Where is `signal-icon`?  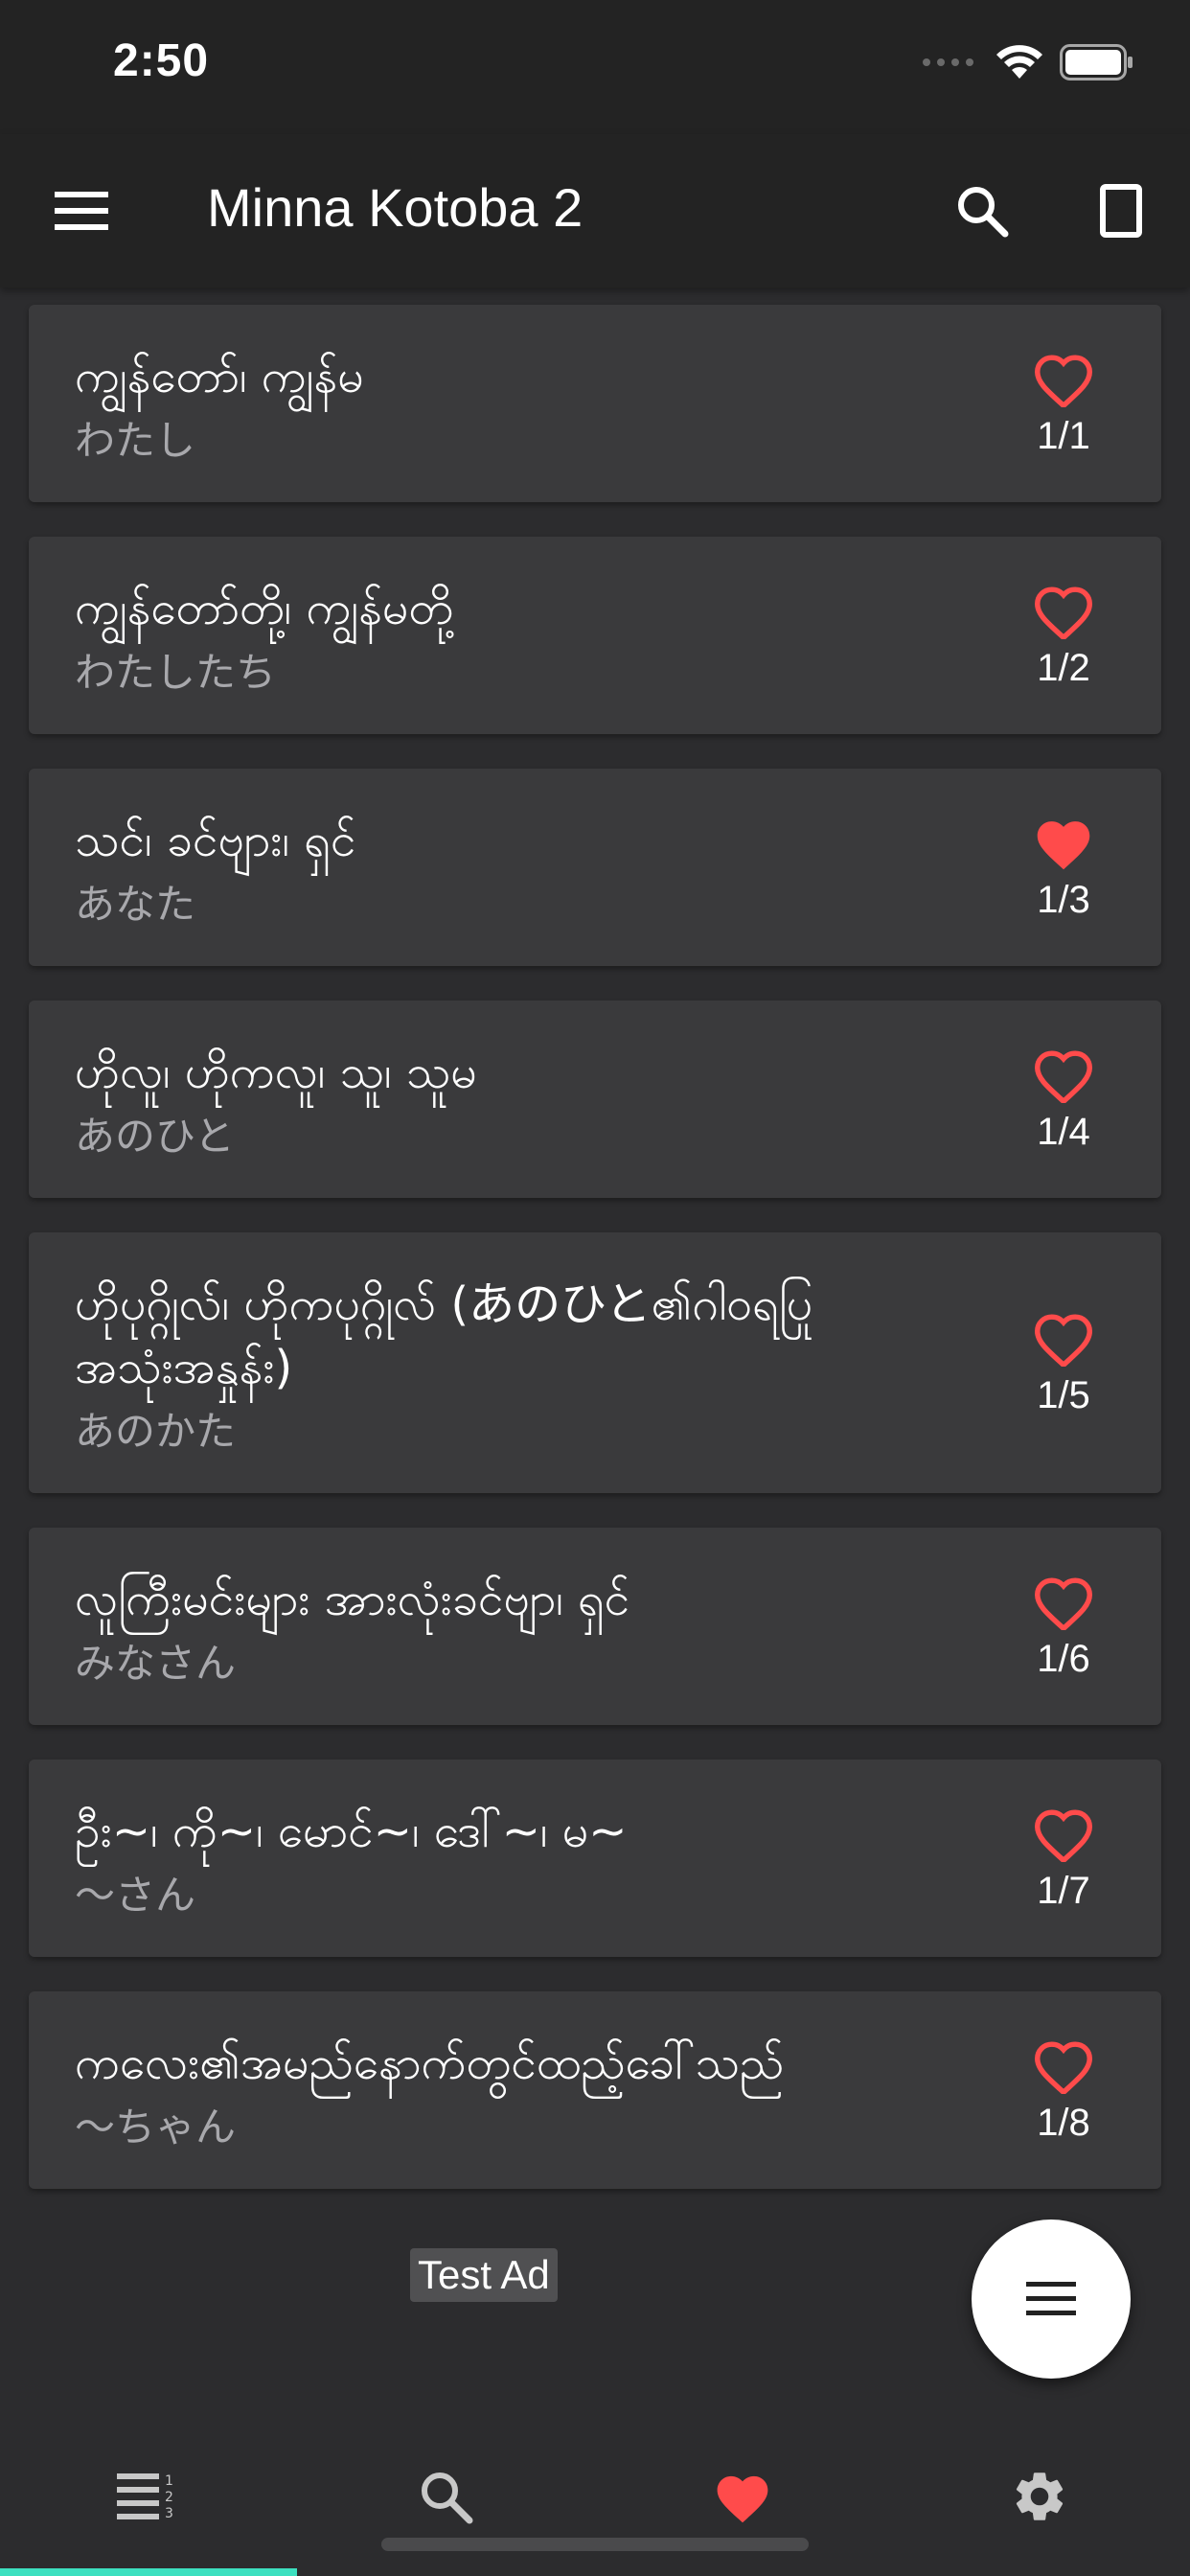 signal-icon is located at coordinates (948, 62).